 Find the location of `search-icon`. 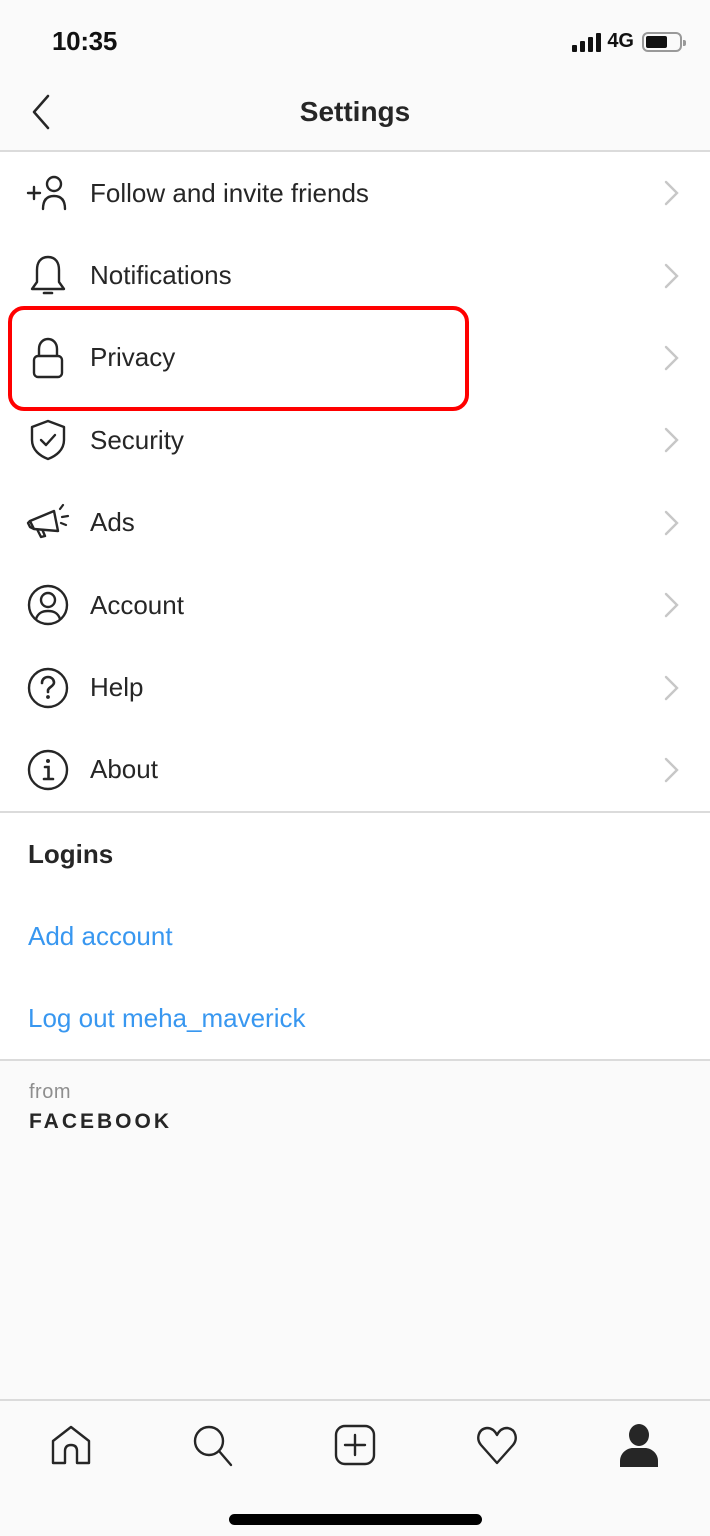

search-icon is located at coordinates (213, 1446).